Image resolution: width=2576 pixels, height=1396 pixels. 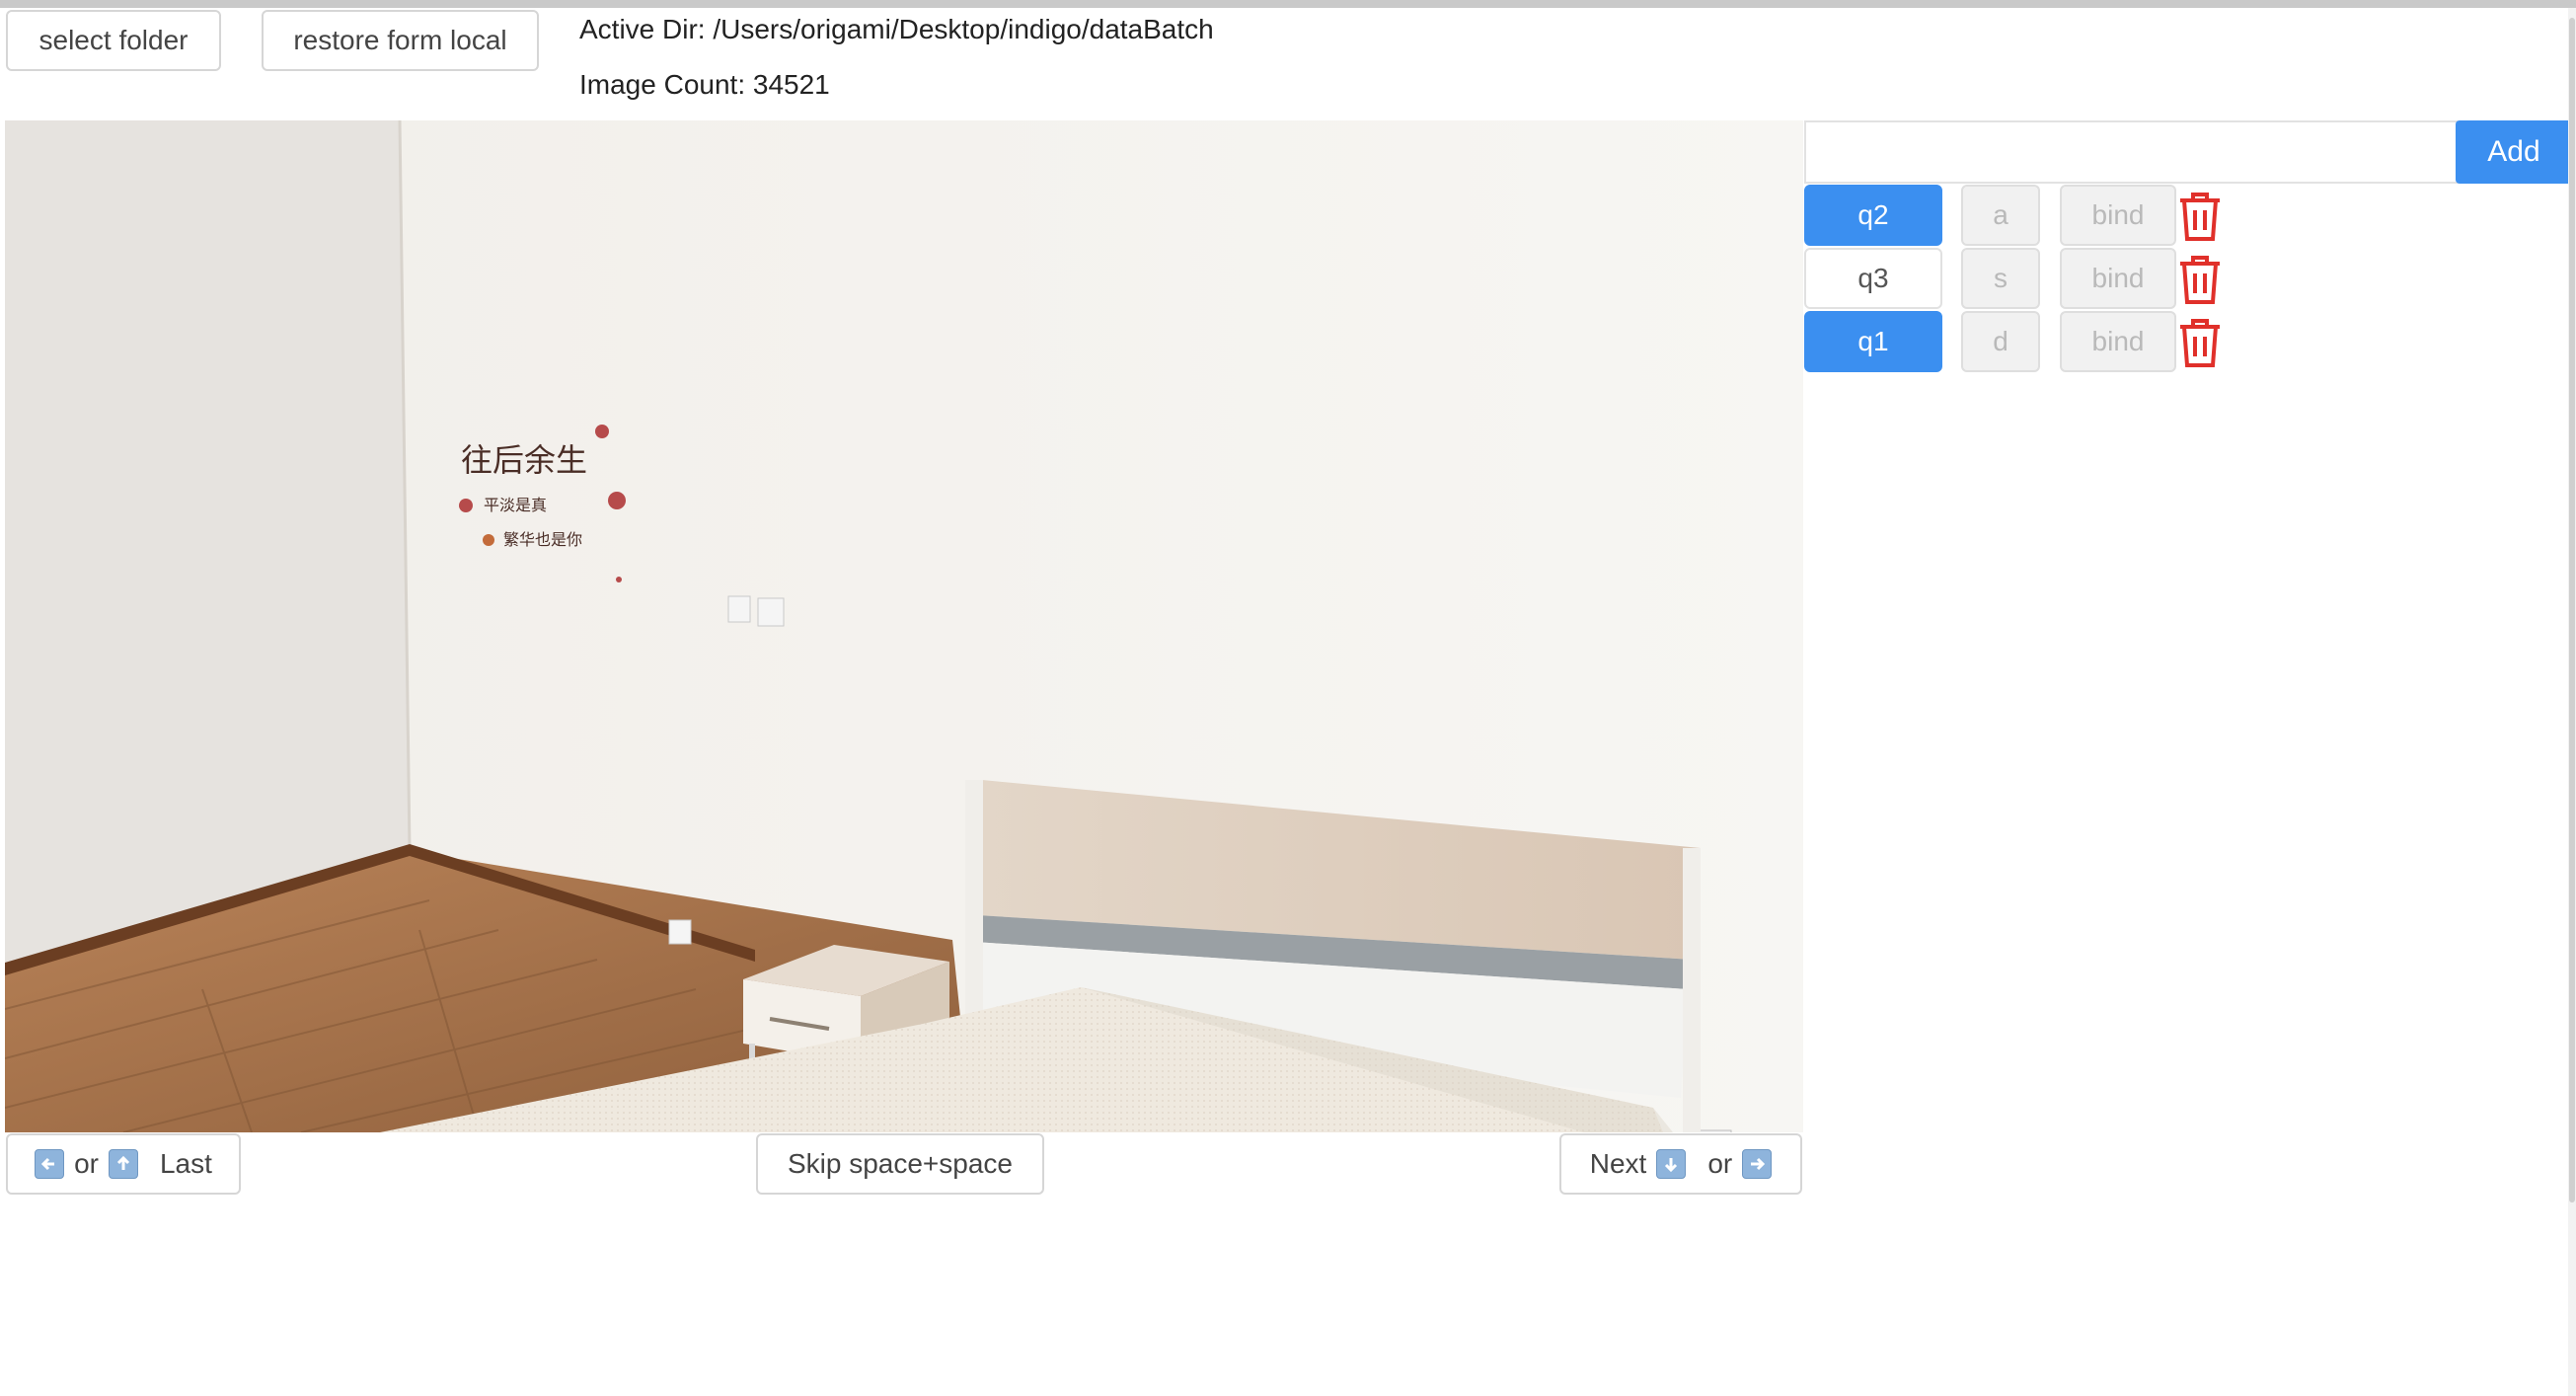 What do you see at coordinates (1873, 342) in the screenshot?
I see `tag-q1-button: q1` at bounding box center [1873, 342].